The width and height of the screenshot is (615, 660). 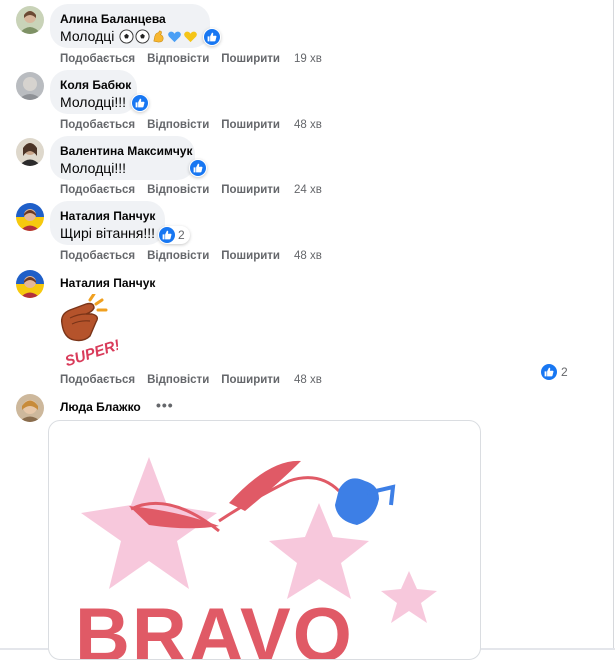 I want to click on comment-text: Молодці, so click(x=129, y=36).